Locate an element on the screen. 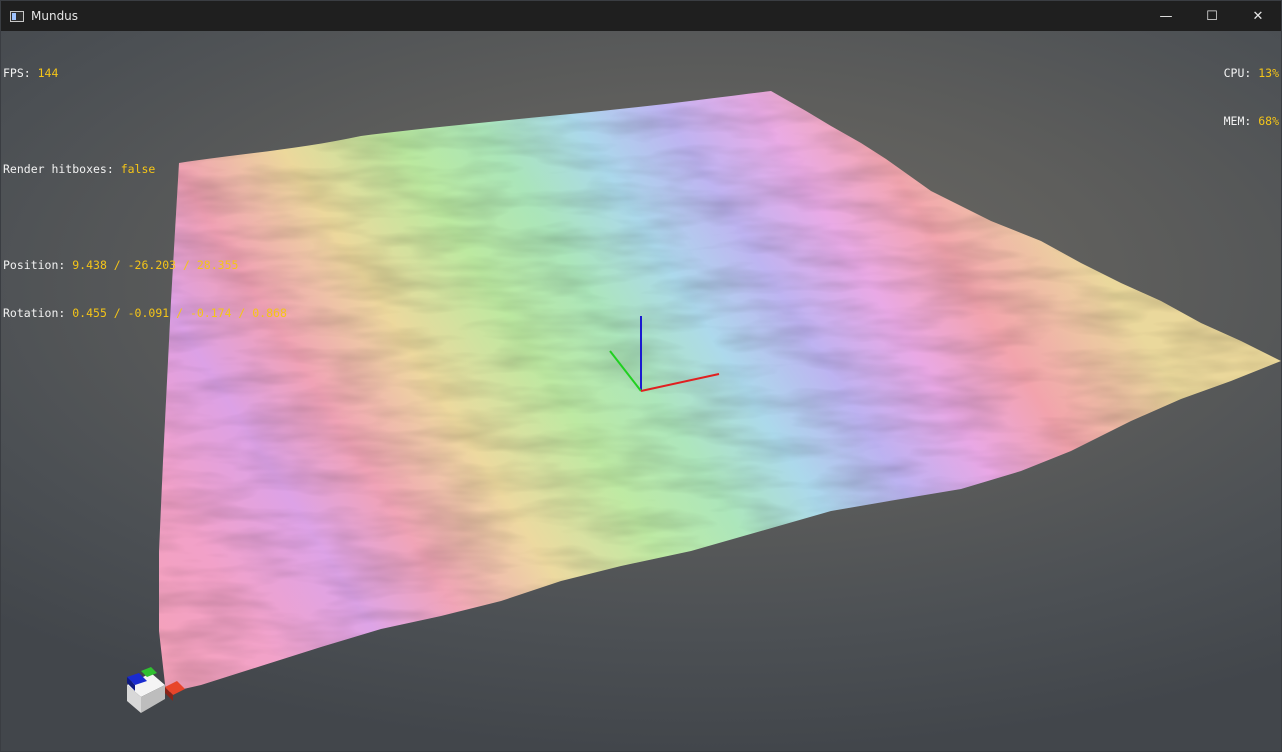  rotation-value: 0.455 / -0.091 / -0.174 / 0.868 is located at coordinates (179, 313).